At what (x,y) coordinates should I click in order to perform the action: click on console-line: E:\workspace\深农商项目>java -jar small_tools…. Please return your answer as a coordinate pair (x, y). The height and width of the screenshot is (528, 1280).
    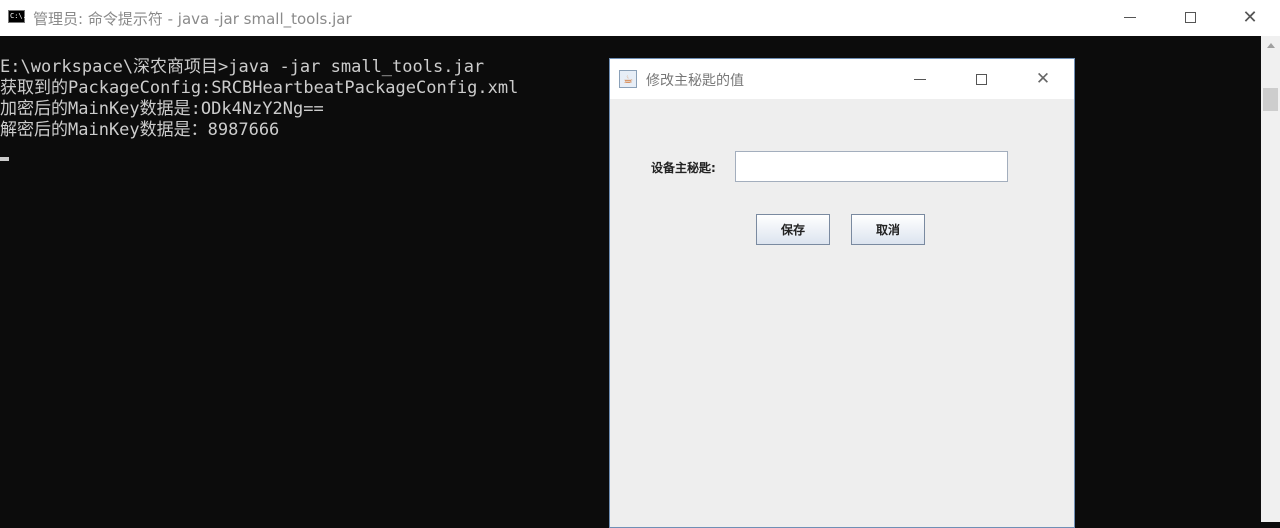
    Looking at the image, I should click on (242, 67).